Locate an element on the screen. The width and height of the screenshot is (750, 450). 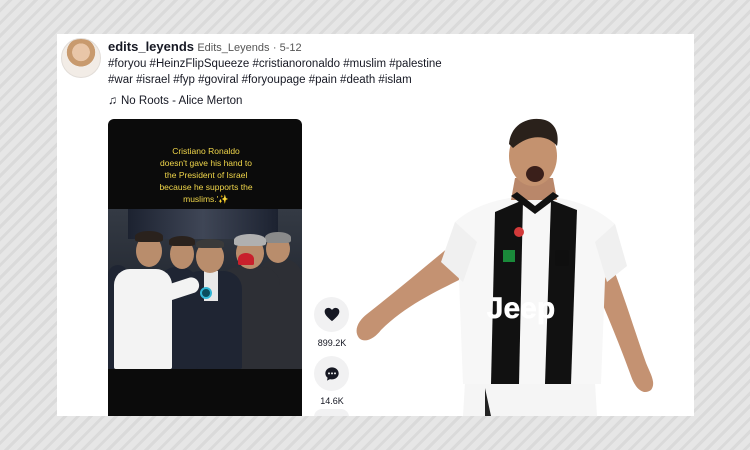
post-date: · 5-12 is located at coordinates (287, 48).